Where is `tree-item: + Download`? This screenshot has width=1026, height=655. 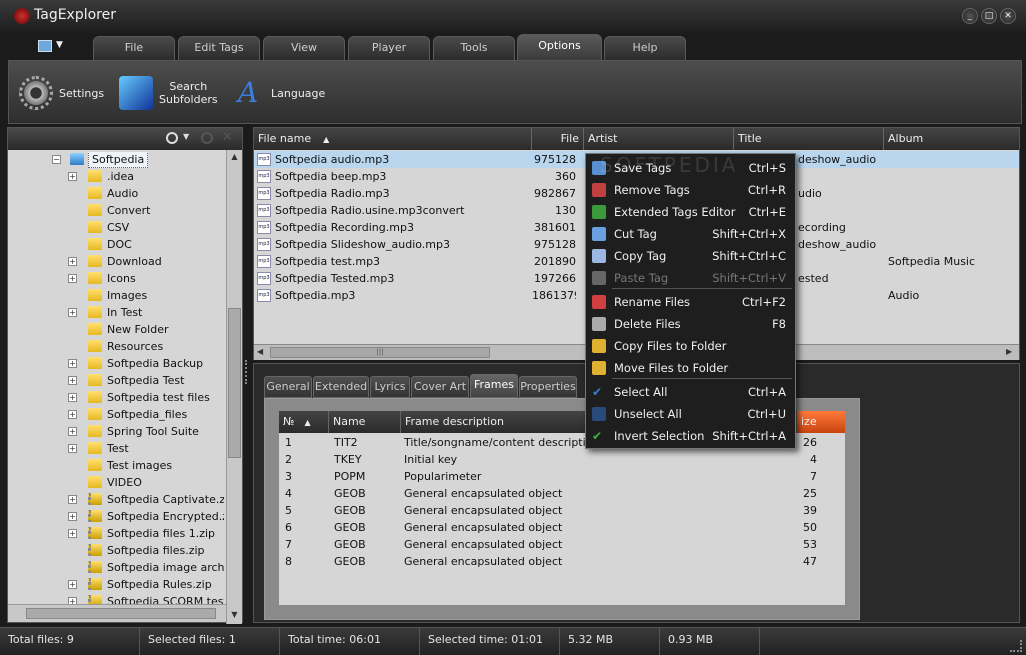
tree-item: + Download is located at coordinates (116, 261).